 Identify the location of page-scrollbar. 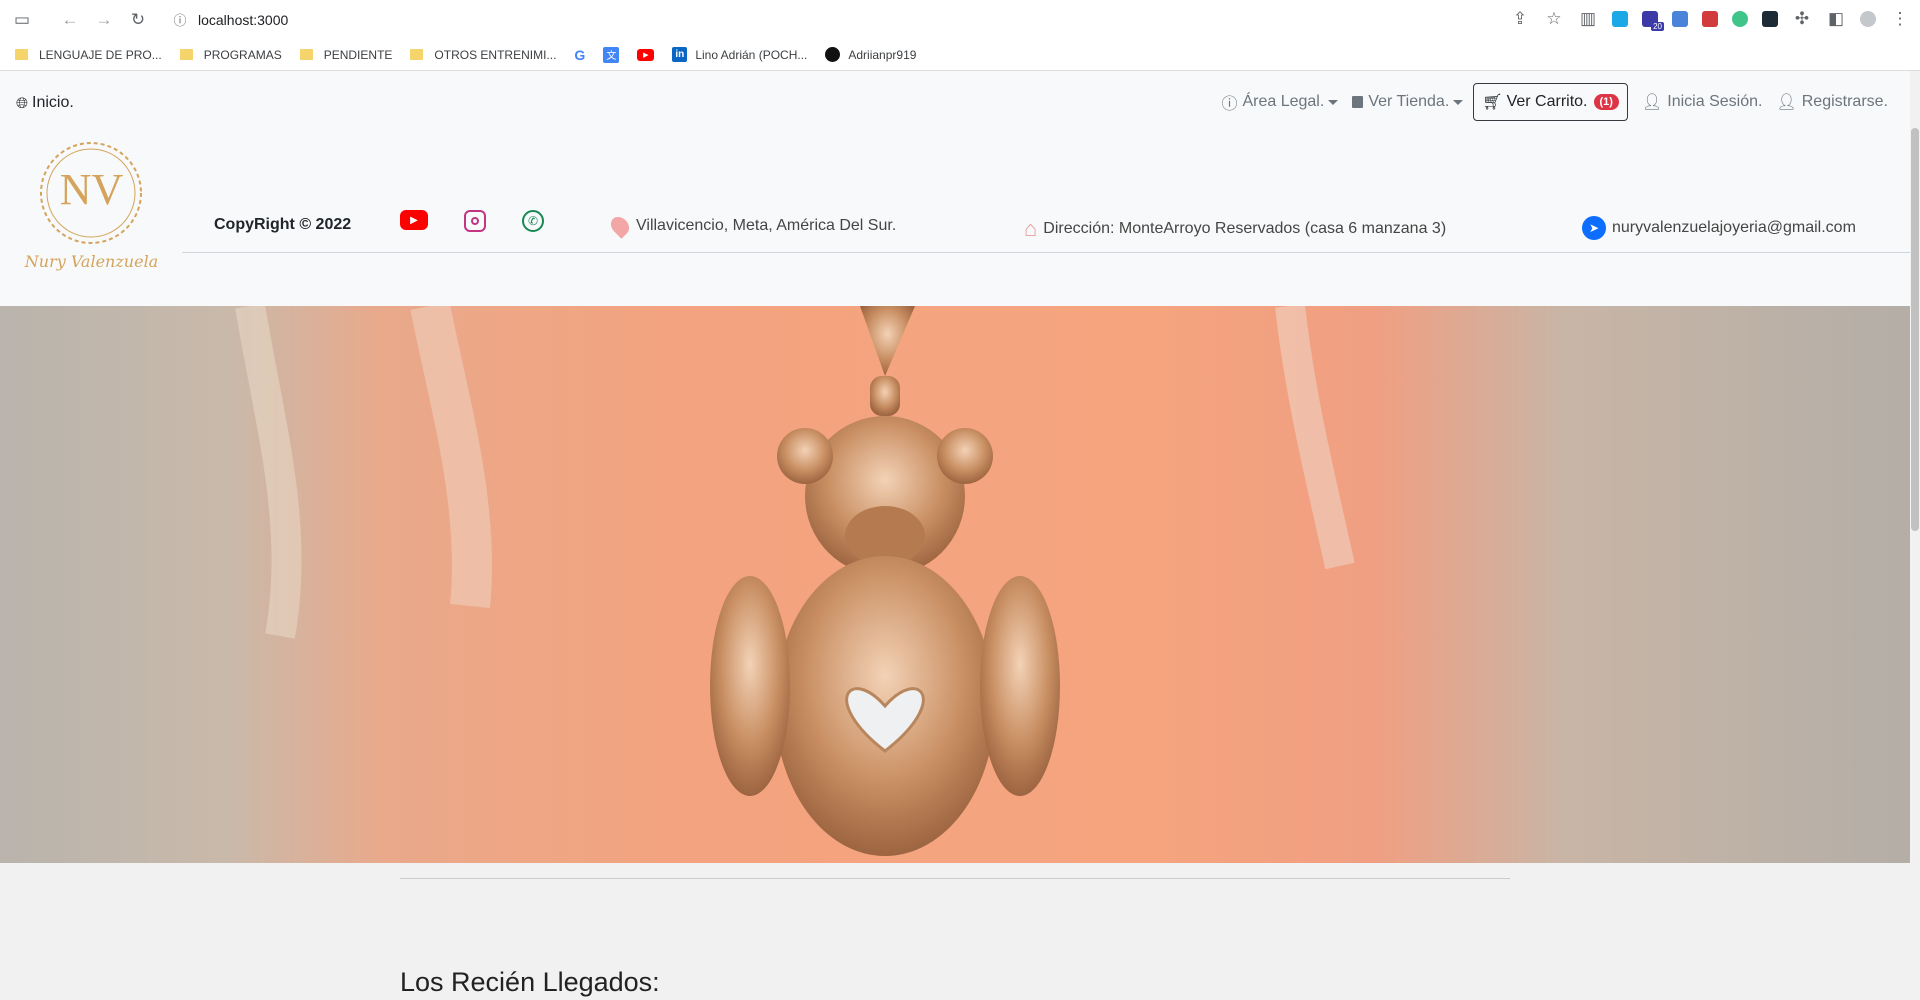
(1915, 535).